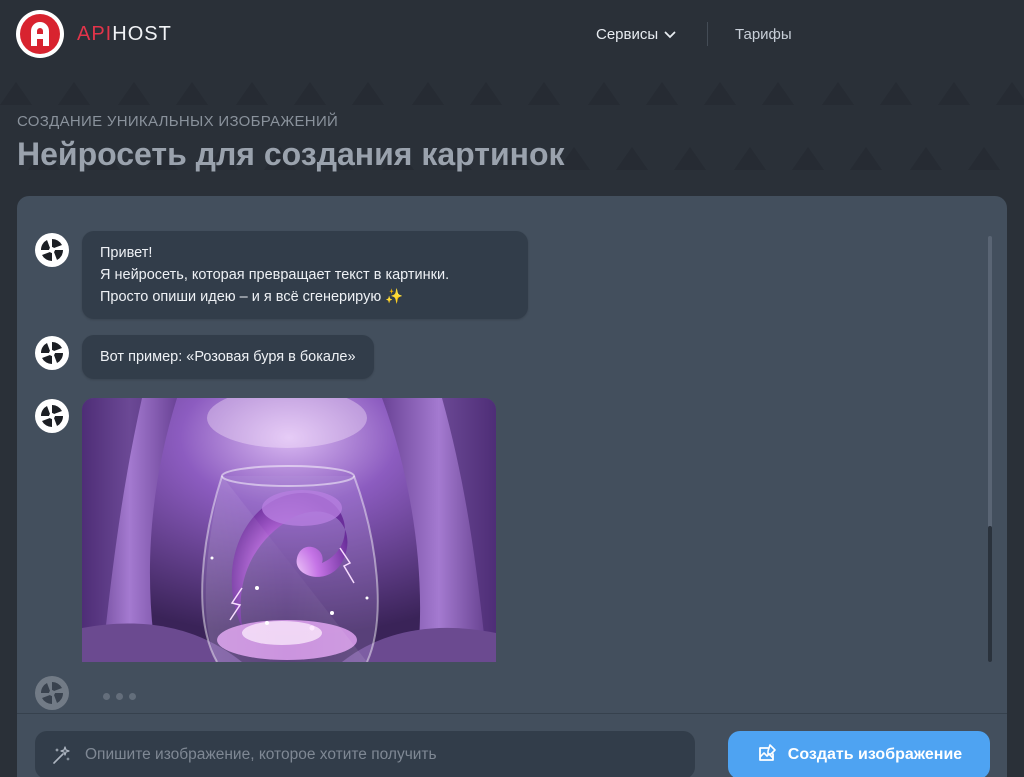 The image size is (1024, 777). I want to click on apihost-logo, so click(40, 34).